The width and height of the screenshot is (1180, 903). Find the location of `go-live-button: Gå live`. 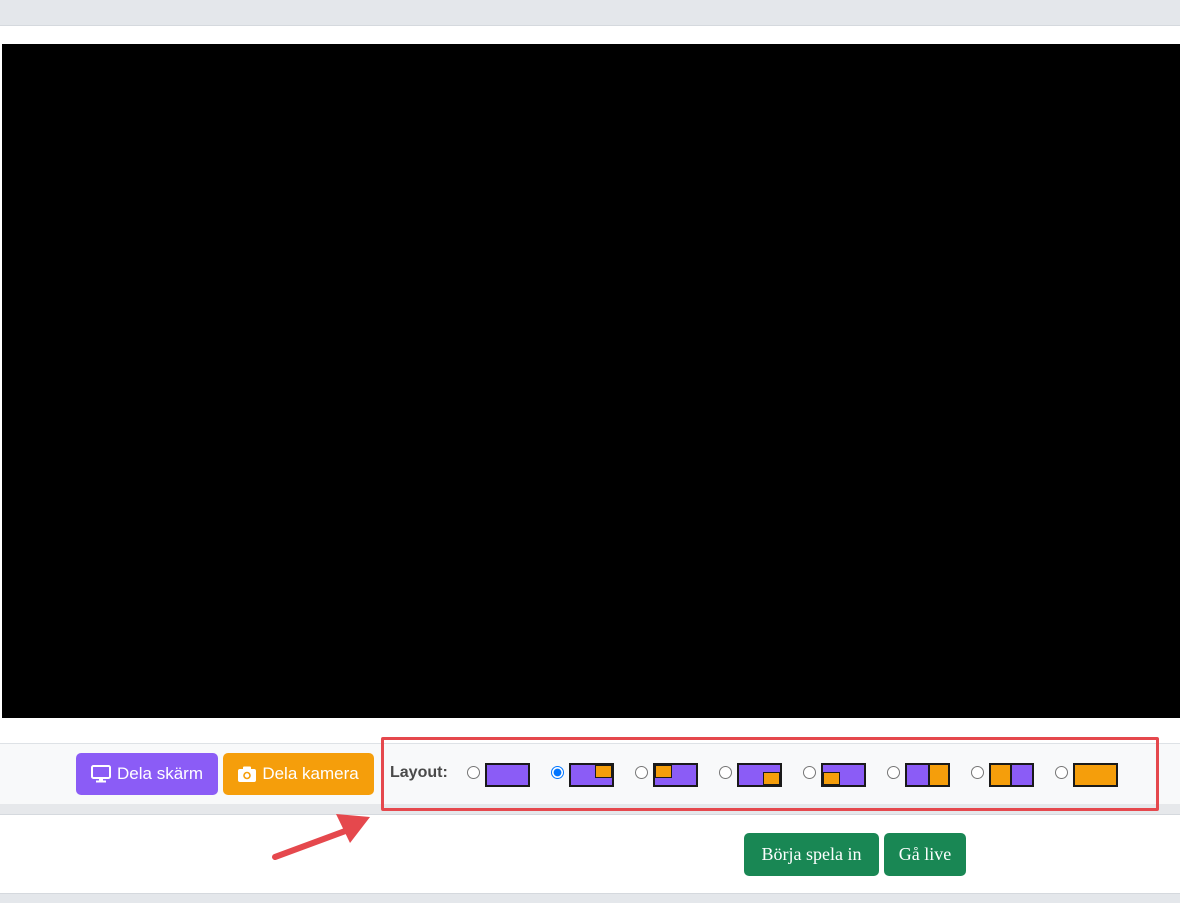

go-live-button: Gå live is located at coordinates (925, 854).